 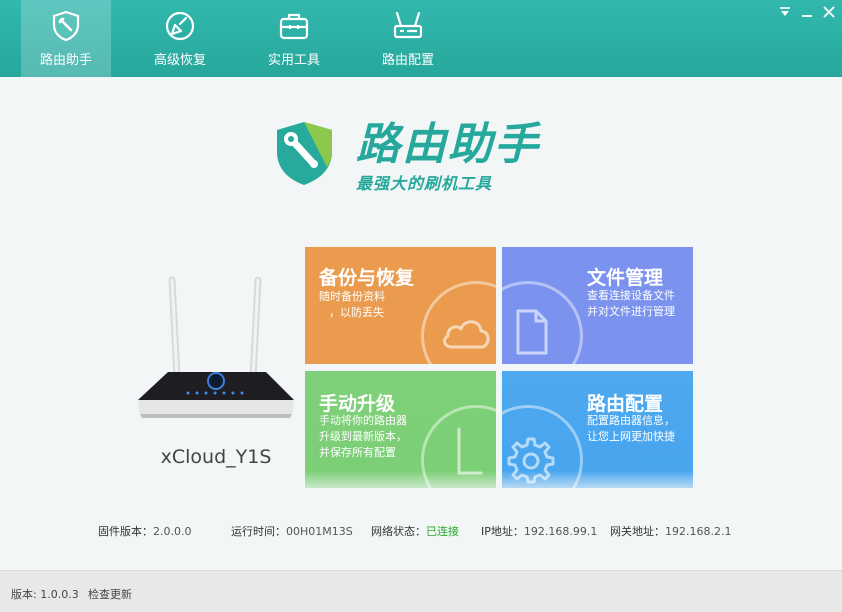 What do you see at coordinates (125, 531) in the screenshot?
I see `firmware-version-label: 固件版本：` at bounding box center [125, 531].